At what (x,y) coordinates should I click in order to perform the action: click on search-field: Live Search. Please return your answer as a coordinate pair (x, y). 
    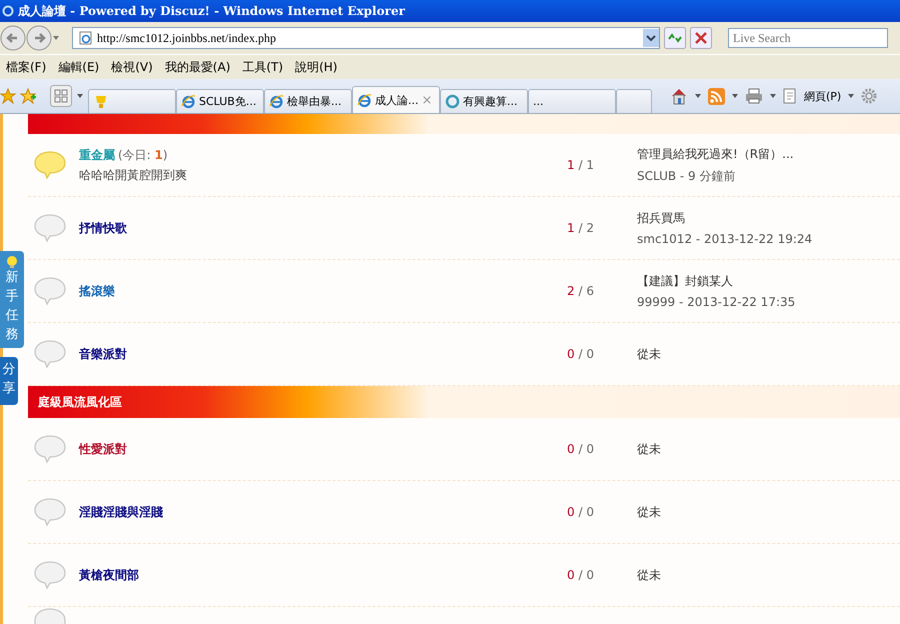
    Looking at the image, I should click on (808, 38).